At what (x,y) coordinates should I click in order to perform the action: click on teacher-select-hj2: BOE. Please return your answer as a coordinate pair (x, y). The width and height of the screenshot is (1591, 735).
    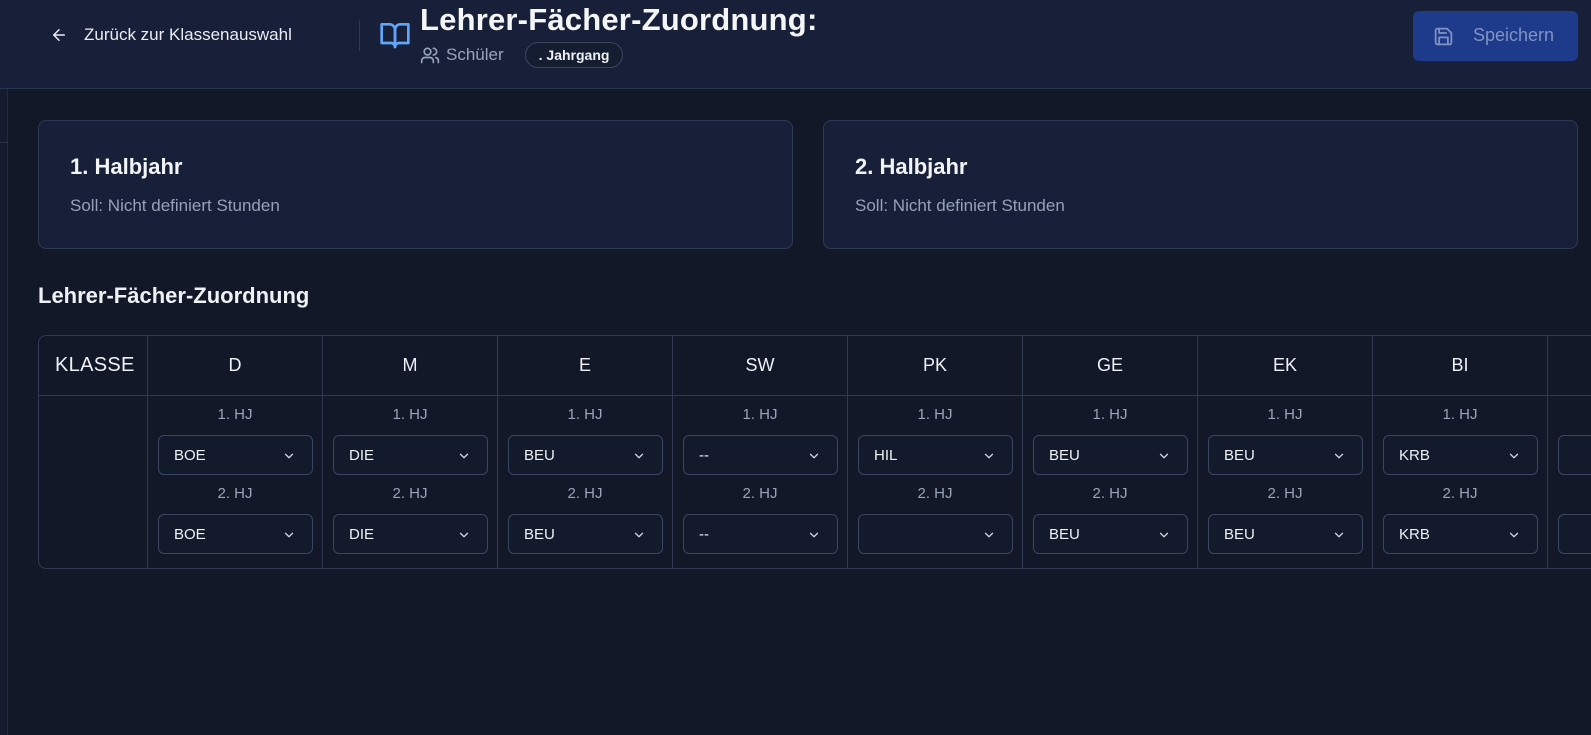
    Looking at the image, I should click on (235, 534).